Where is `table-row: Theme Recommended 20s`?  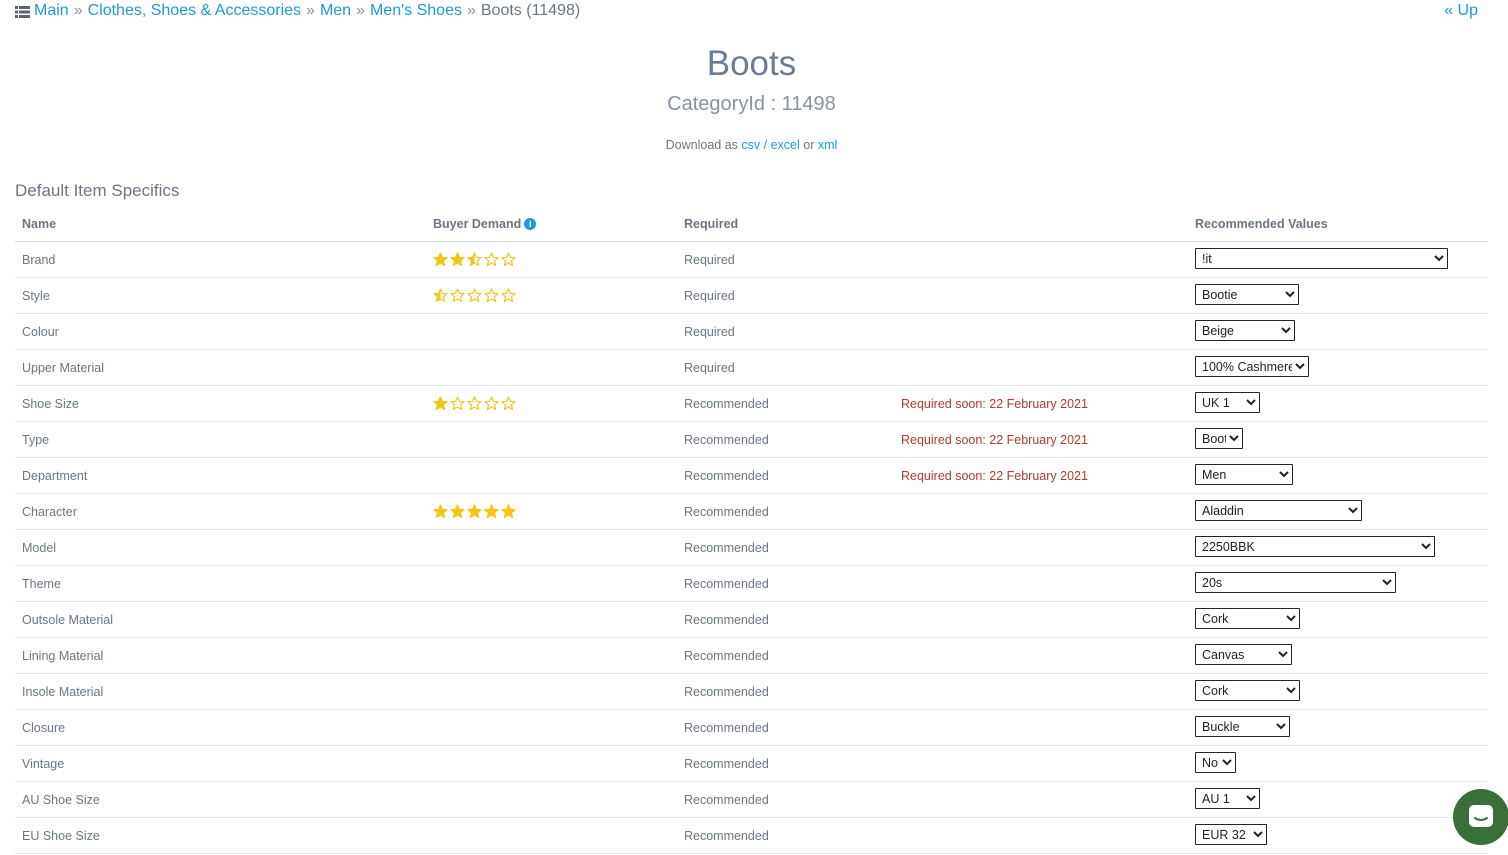
table-row: Theme Recommended 20s is located at coordinates (751, 583).